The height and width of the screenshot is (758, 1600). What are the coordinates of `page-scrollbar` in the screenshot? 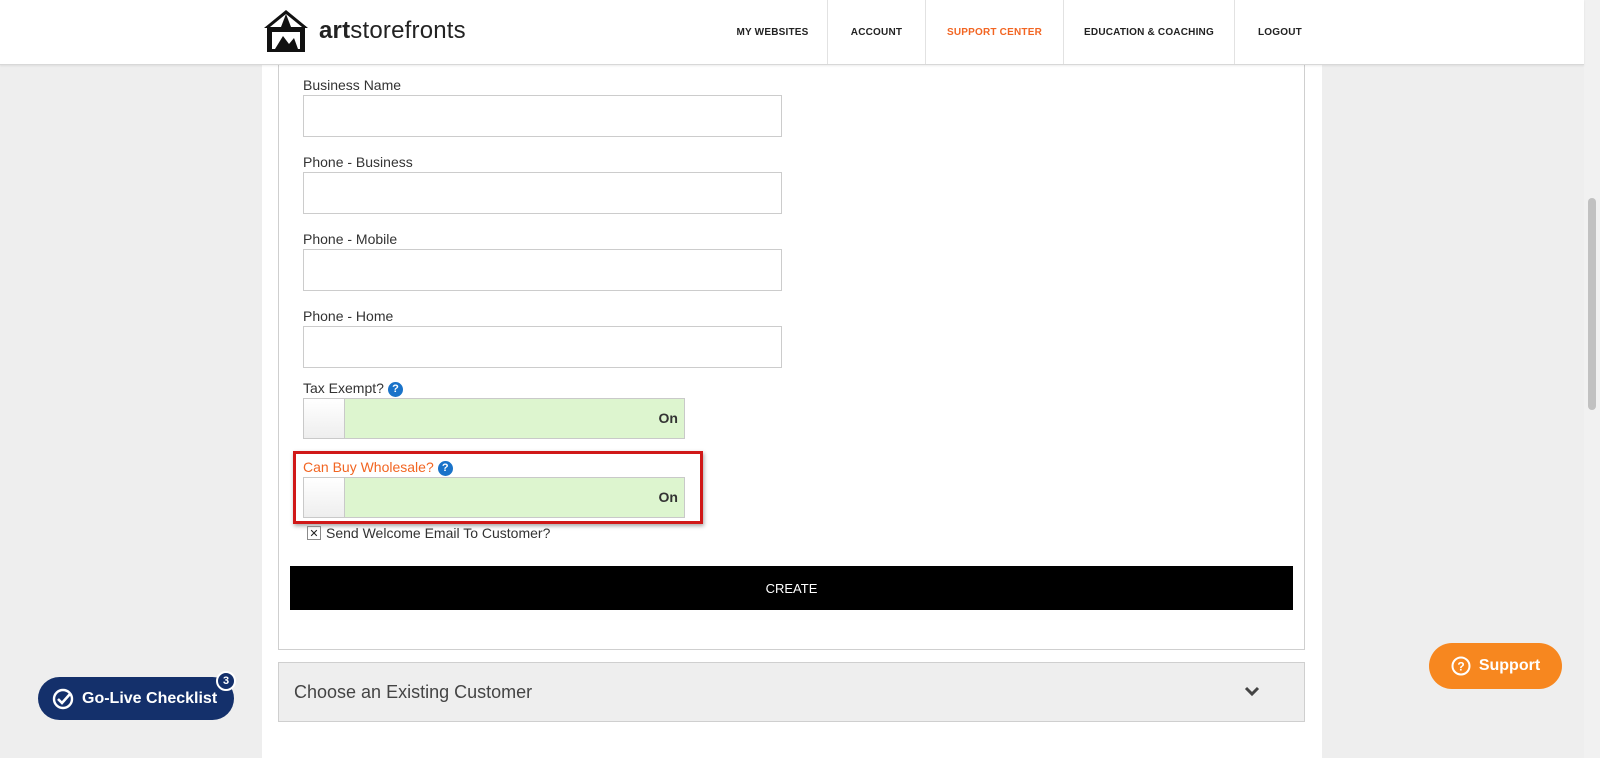 It's located at (1592, 379).